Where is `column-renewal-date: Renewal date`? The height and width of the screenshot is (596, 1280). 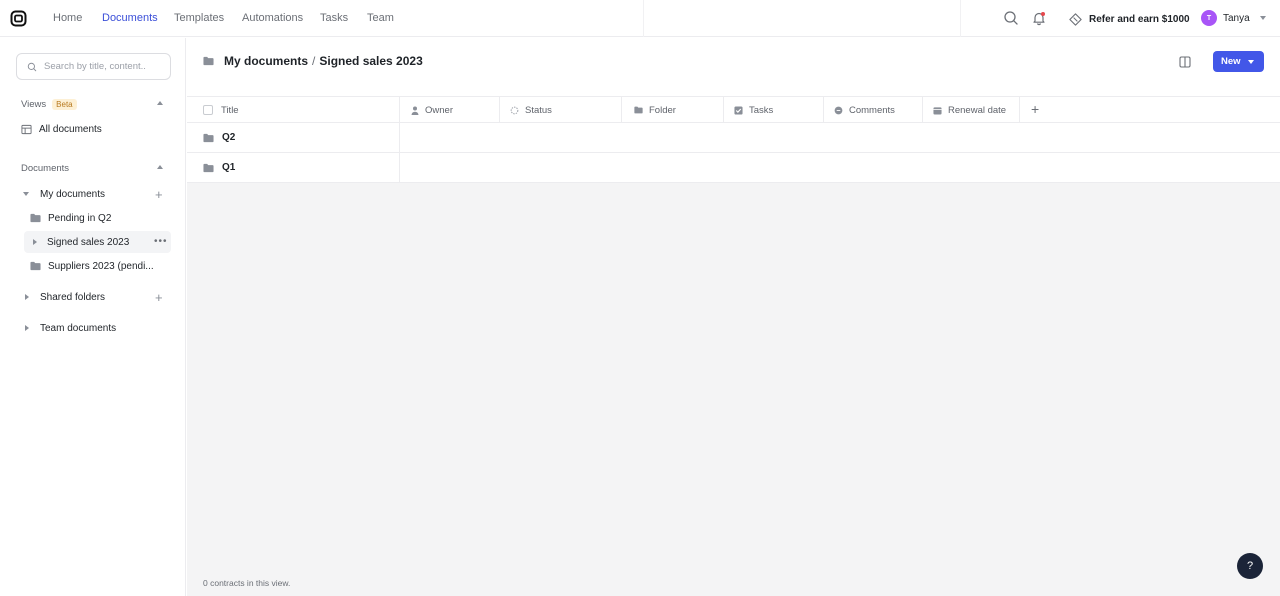
column-renewal-date: Renewal date is located at coordinates (969, 110).